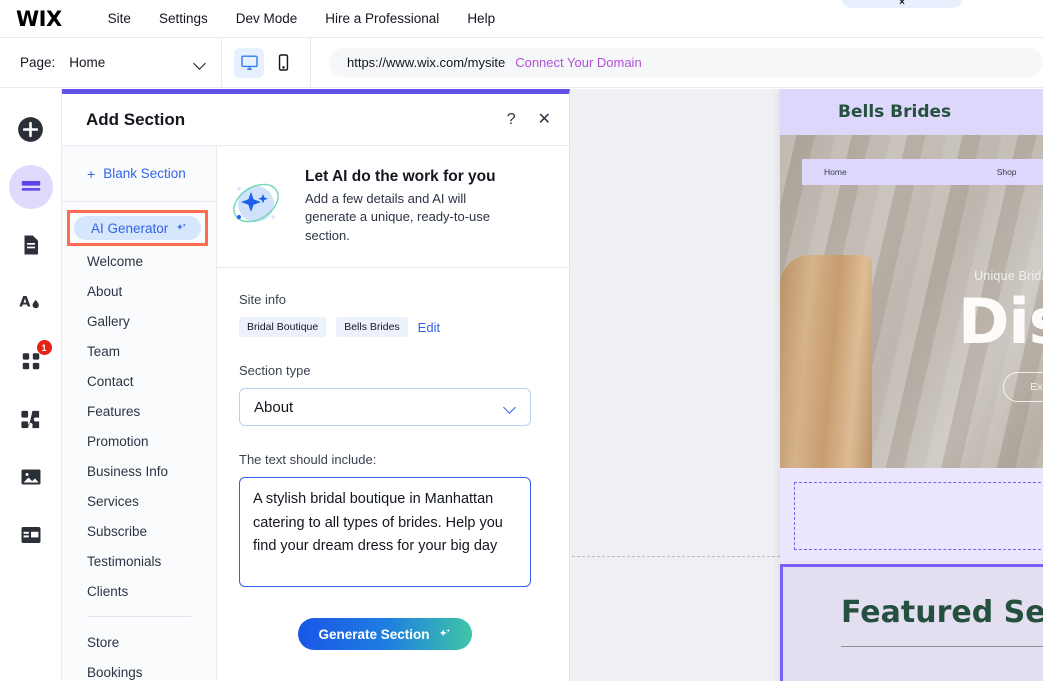 This screenshot has width=1043, height=681. Describe the element at coordinates (942, 612) in the screenshot. I see `preview-featured-title: Featured Sele` at that location.